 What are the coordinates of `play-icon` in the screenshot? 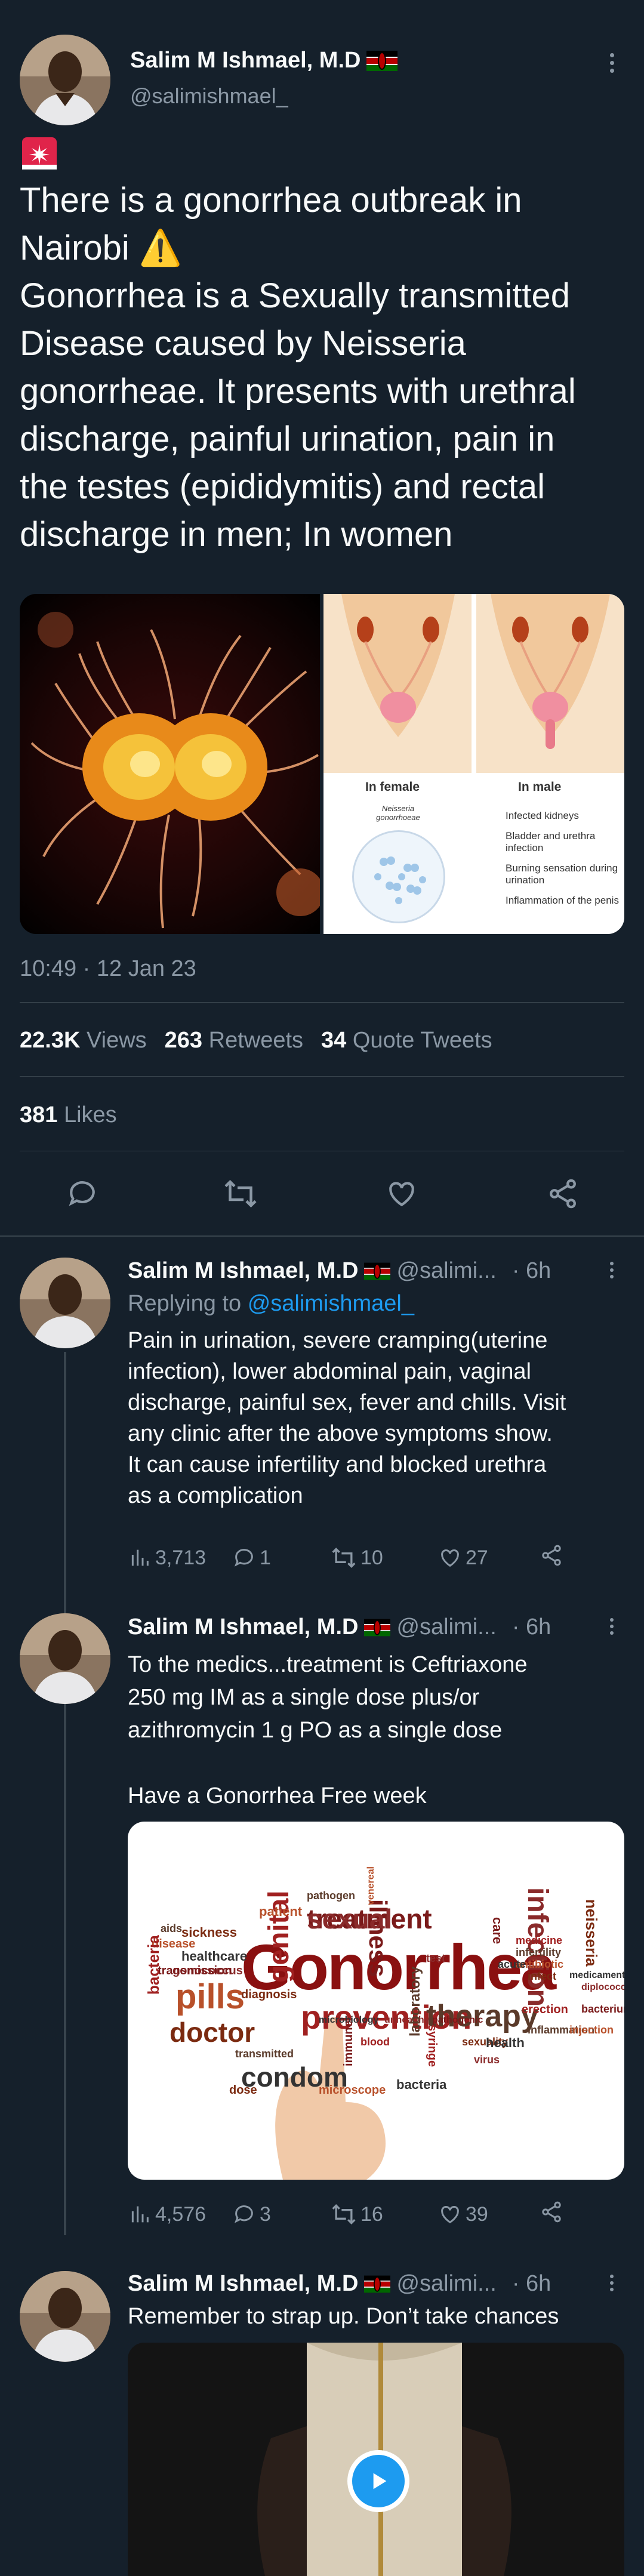 It's located at (380, 2481).